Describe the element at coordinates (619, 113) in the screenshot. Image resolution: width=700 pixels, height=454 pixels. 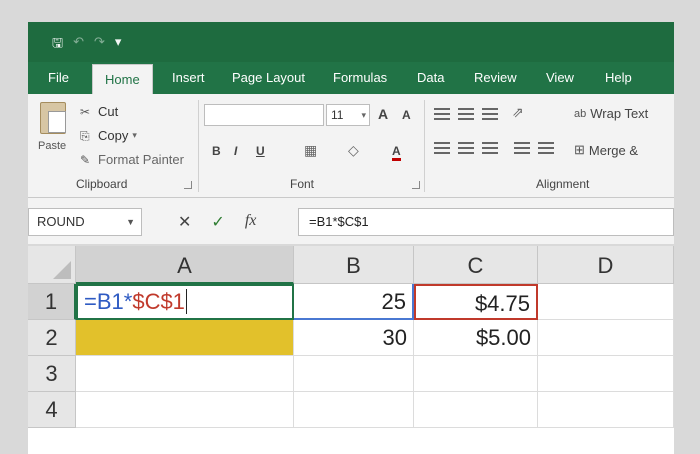
I see `wrap-text-label: Wrap Text` at that location.